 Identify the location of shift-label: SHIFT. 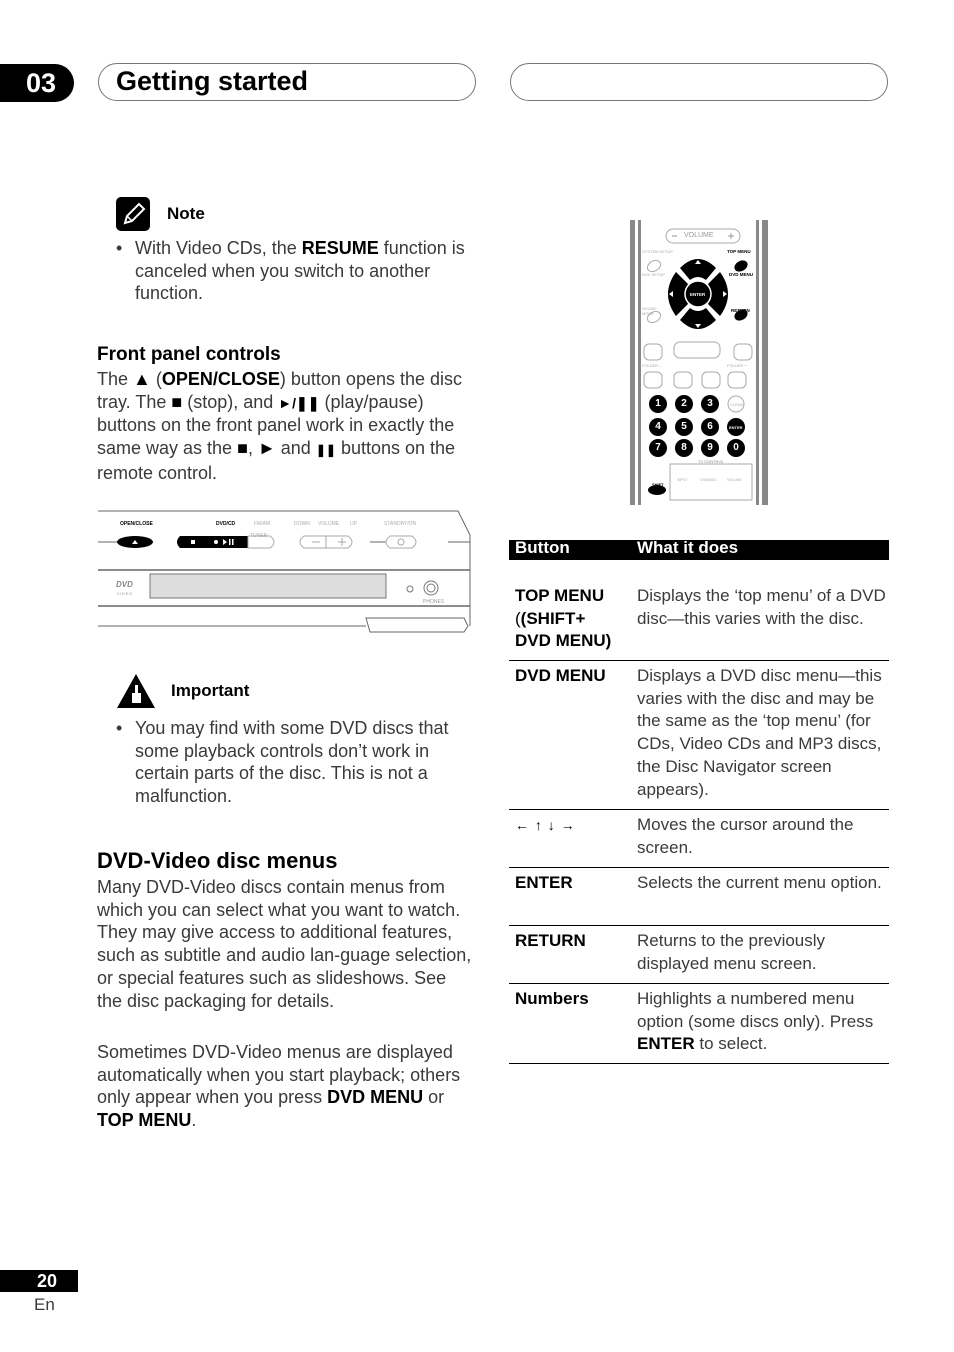
(658, 484).